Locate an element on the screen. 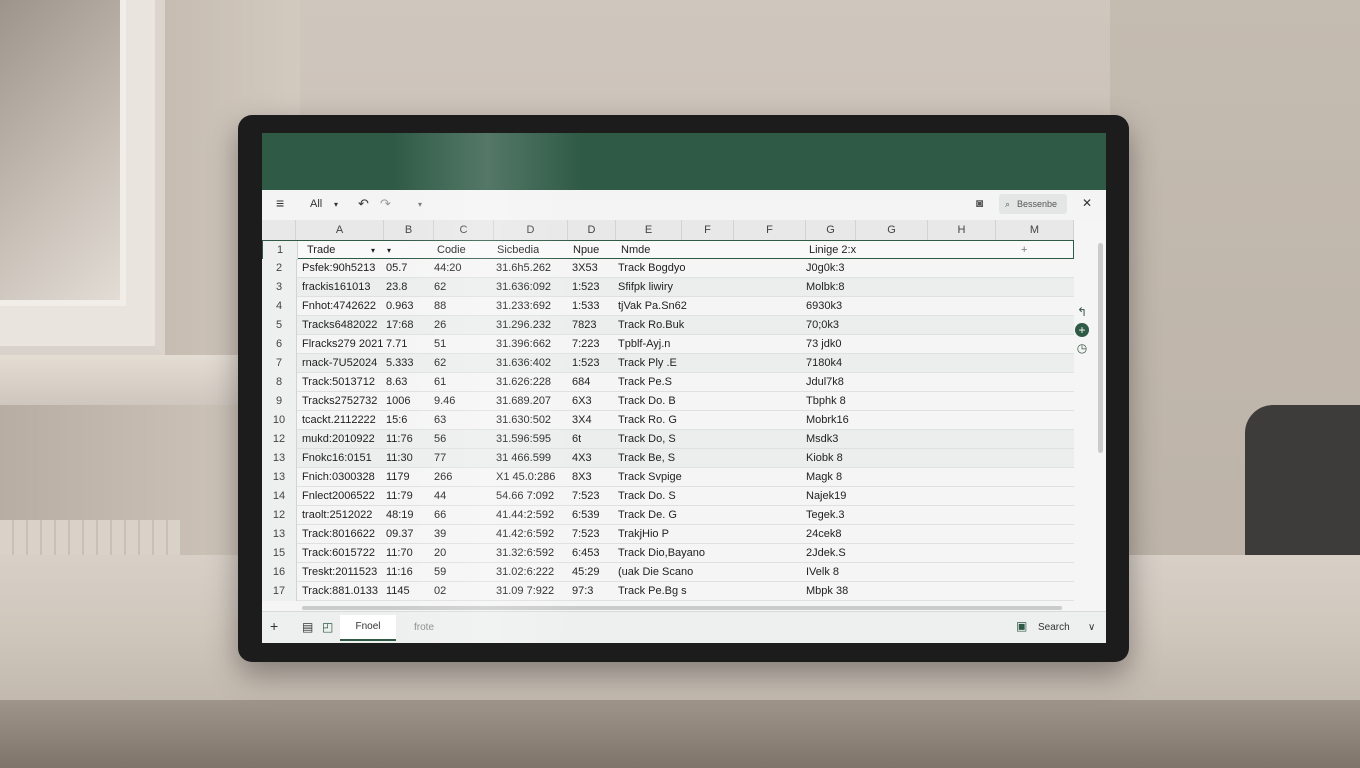  format-icon: ◰ is located at coordinates (327, 627).